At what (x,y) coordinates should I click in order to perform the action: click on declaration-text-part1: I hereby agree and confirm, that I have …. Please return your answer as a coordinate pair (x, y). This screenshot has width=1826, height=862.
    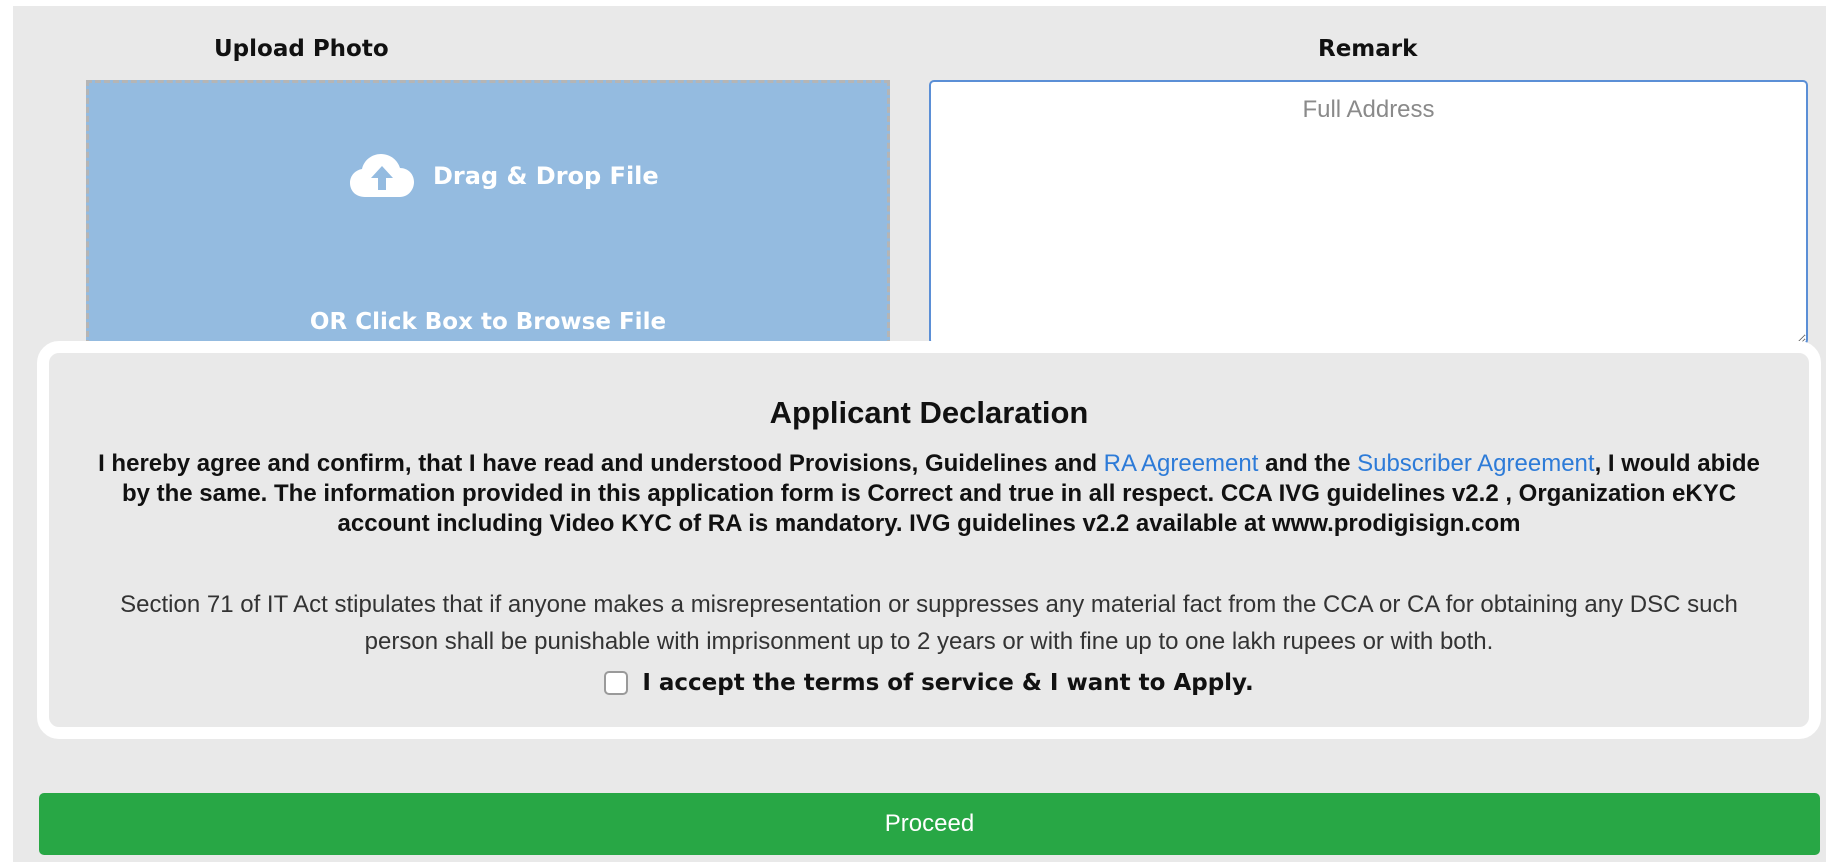
    Looking at the image, I should click on (601, 463).